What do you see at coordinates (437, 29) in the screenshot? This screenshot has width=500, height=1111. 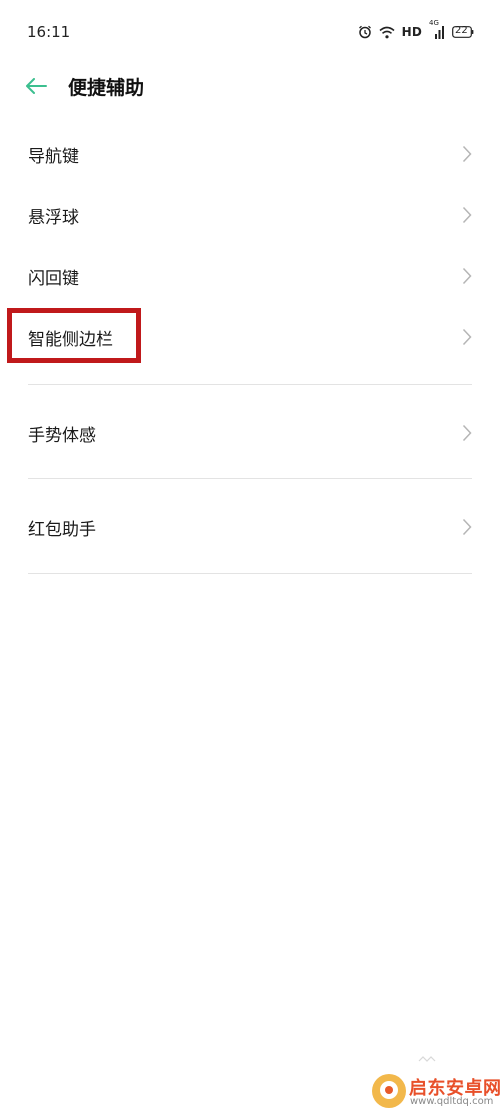 I see `signal-icon: 4G` at bounding box center [437, 29].